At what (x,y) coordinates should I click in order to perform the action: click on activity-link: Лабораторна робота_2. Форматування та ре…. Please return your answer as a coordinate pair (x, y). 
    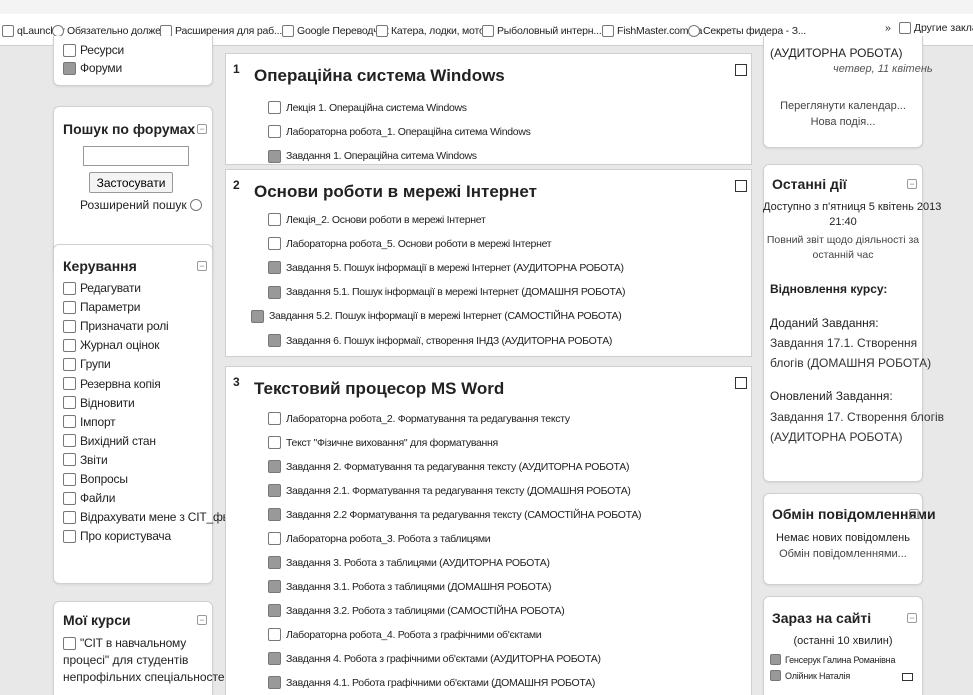
    Looking at the image, I should click on (419, 418).